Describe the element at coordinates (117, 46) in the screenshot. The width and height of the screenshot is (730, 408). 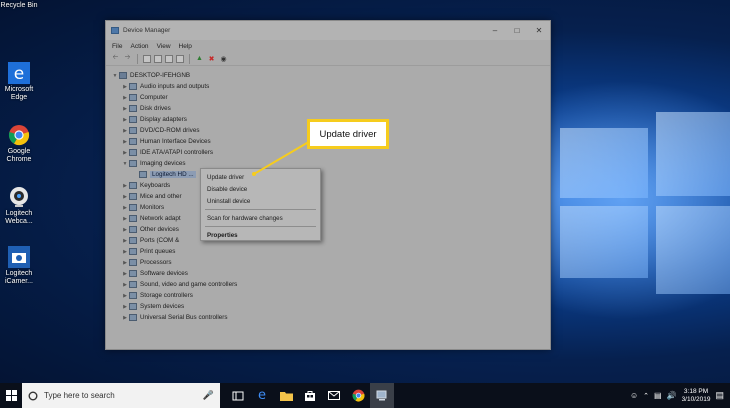
I see `menu-file: File` at that location.